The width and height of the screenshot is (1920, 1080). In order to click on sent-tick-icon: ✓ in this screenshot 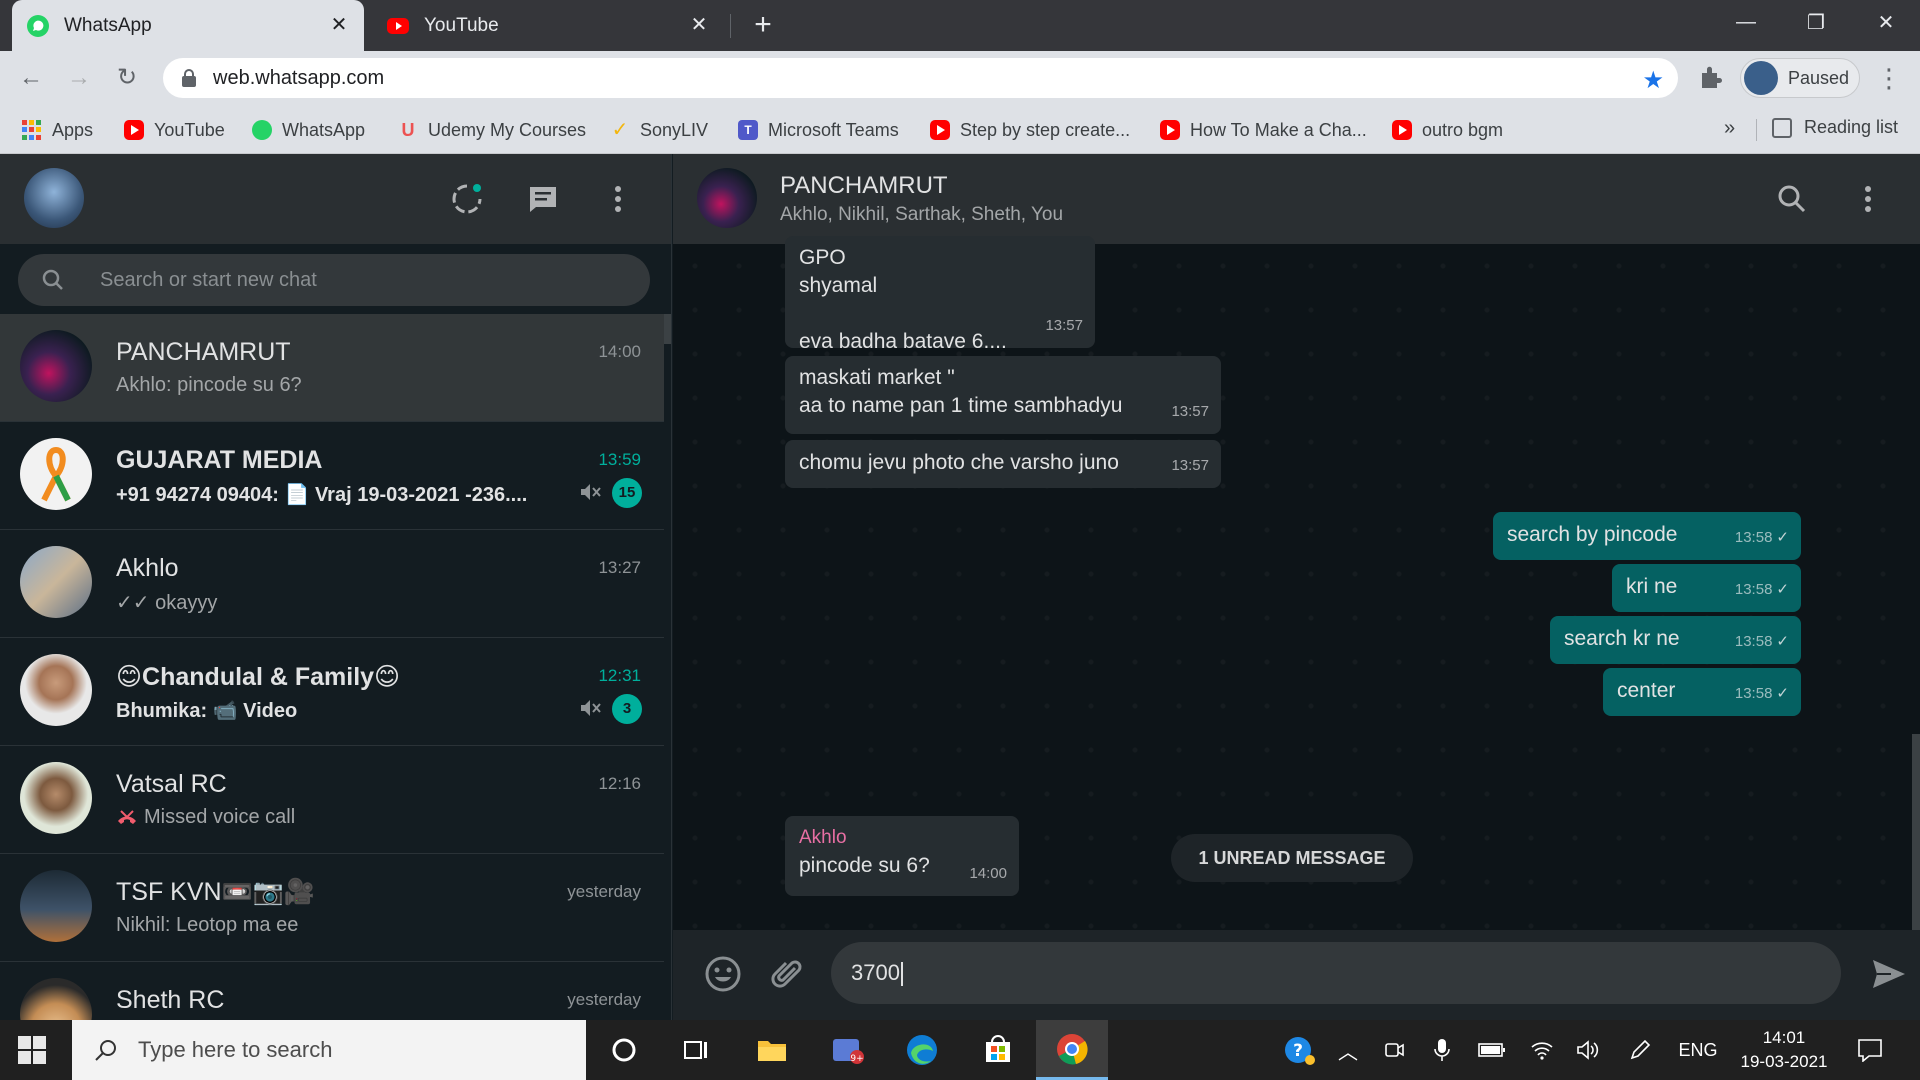, I will do `click(1782, 641)`.